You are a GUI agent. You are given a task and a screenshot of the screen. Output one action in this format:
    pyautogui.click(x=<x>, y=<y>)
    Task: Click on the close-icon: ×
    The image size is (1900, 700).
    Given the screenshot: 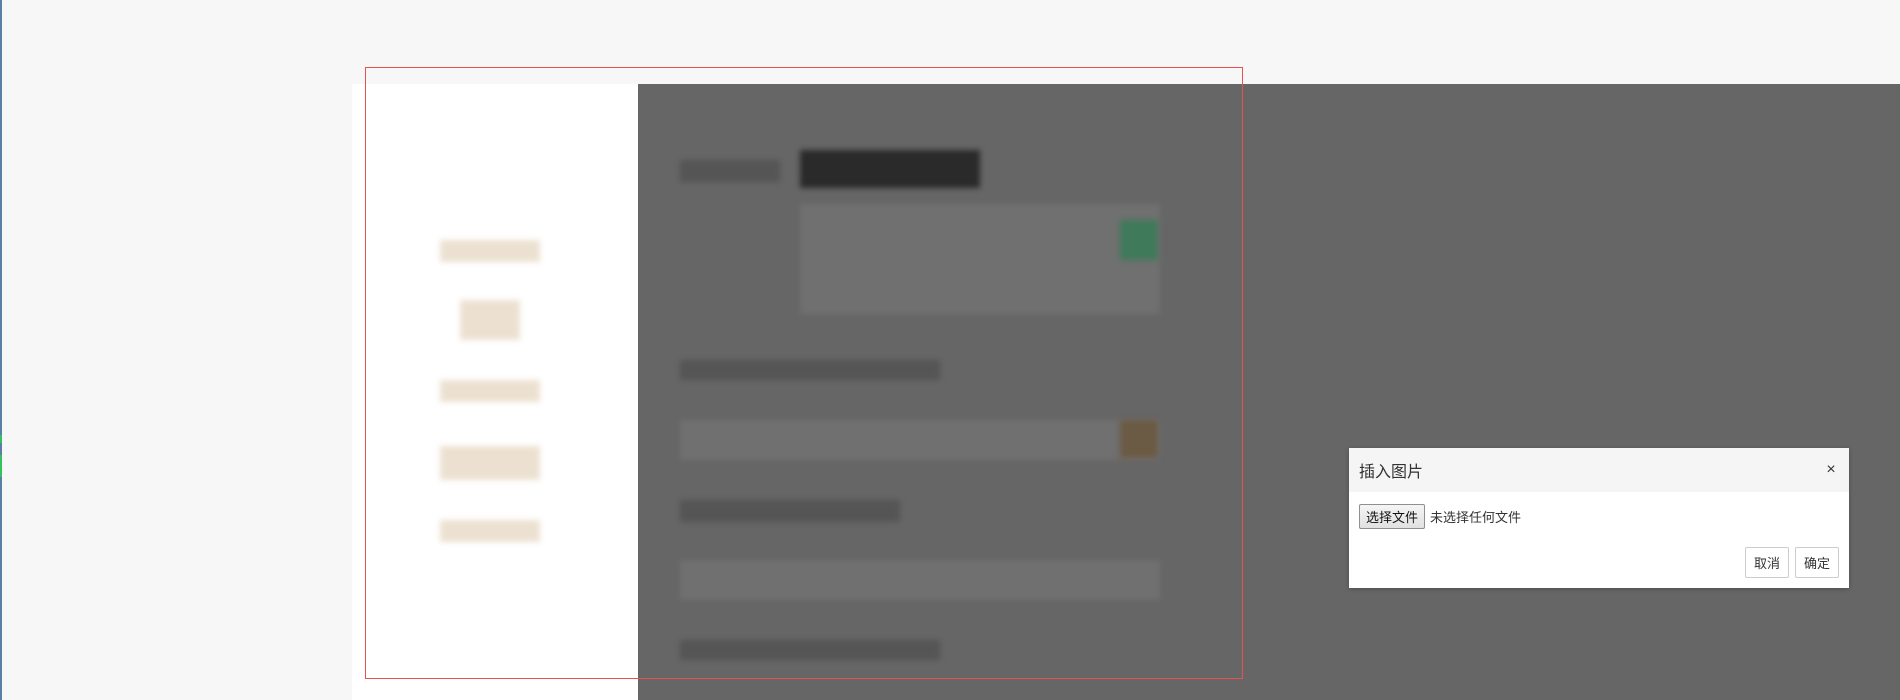 What is the action you would take?
    pyautogui.click(x=1831, y=470)
    